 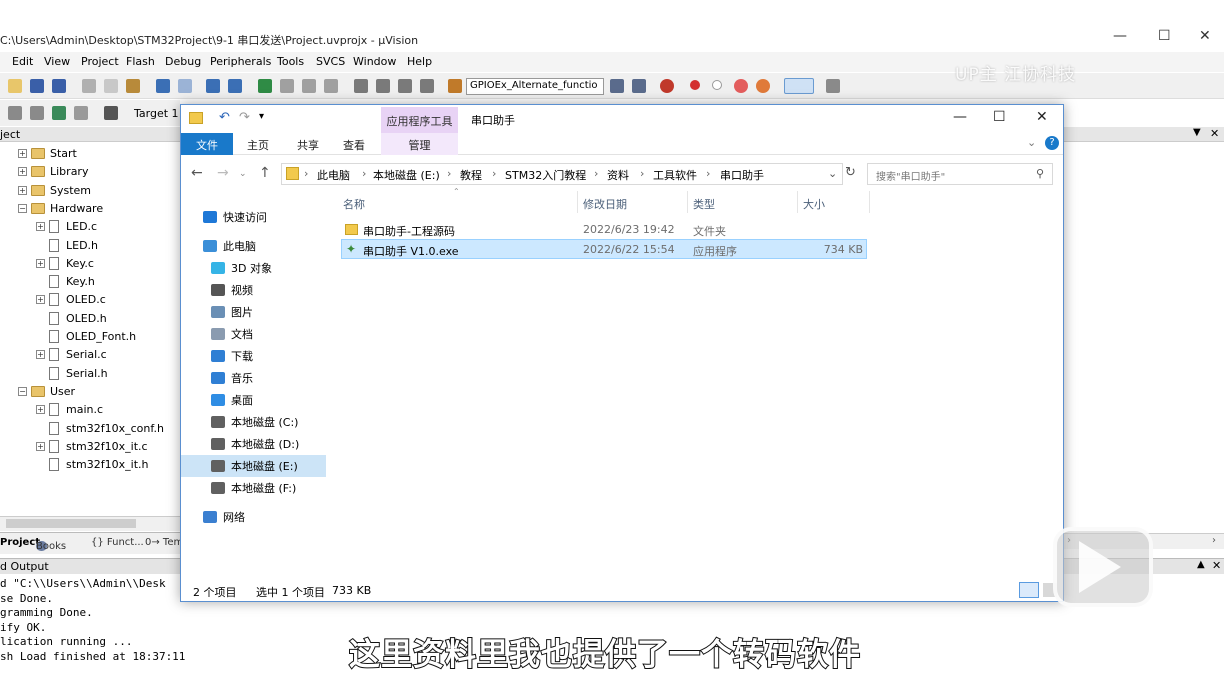 What do you see at coordinates (163, 86) in the screenshot?
I see `undo-icon` at bounding box center [163, 86].